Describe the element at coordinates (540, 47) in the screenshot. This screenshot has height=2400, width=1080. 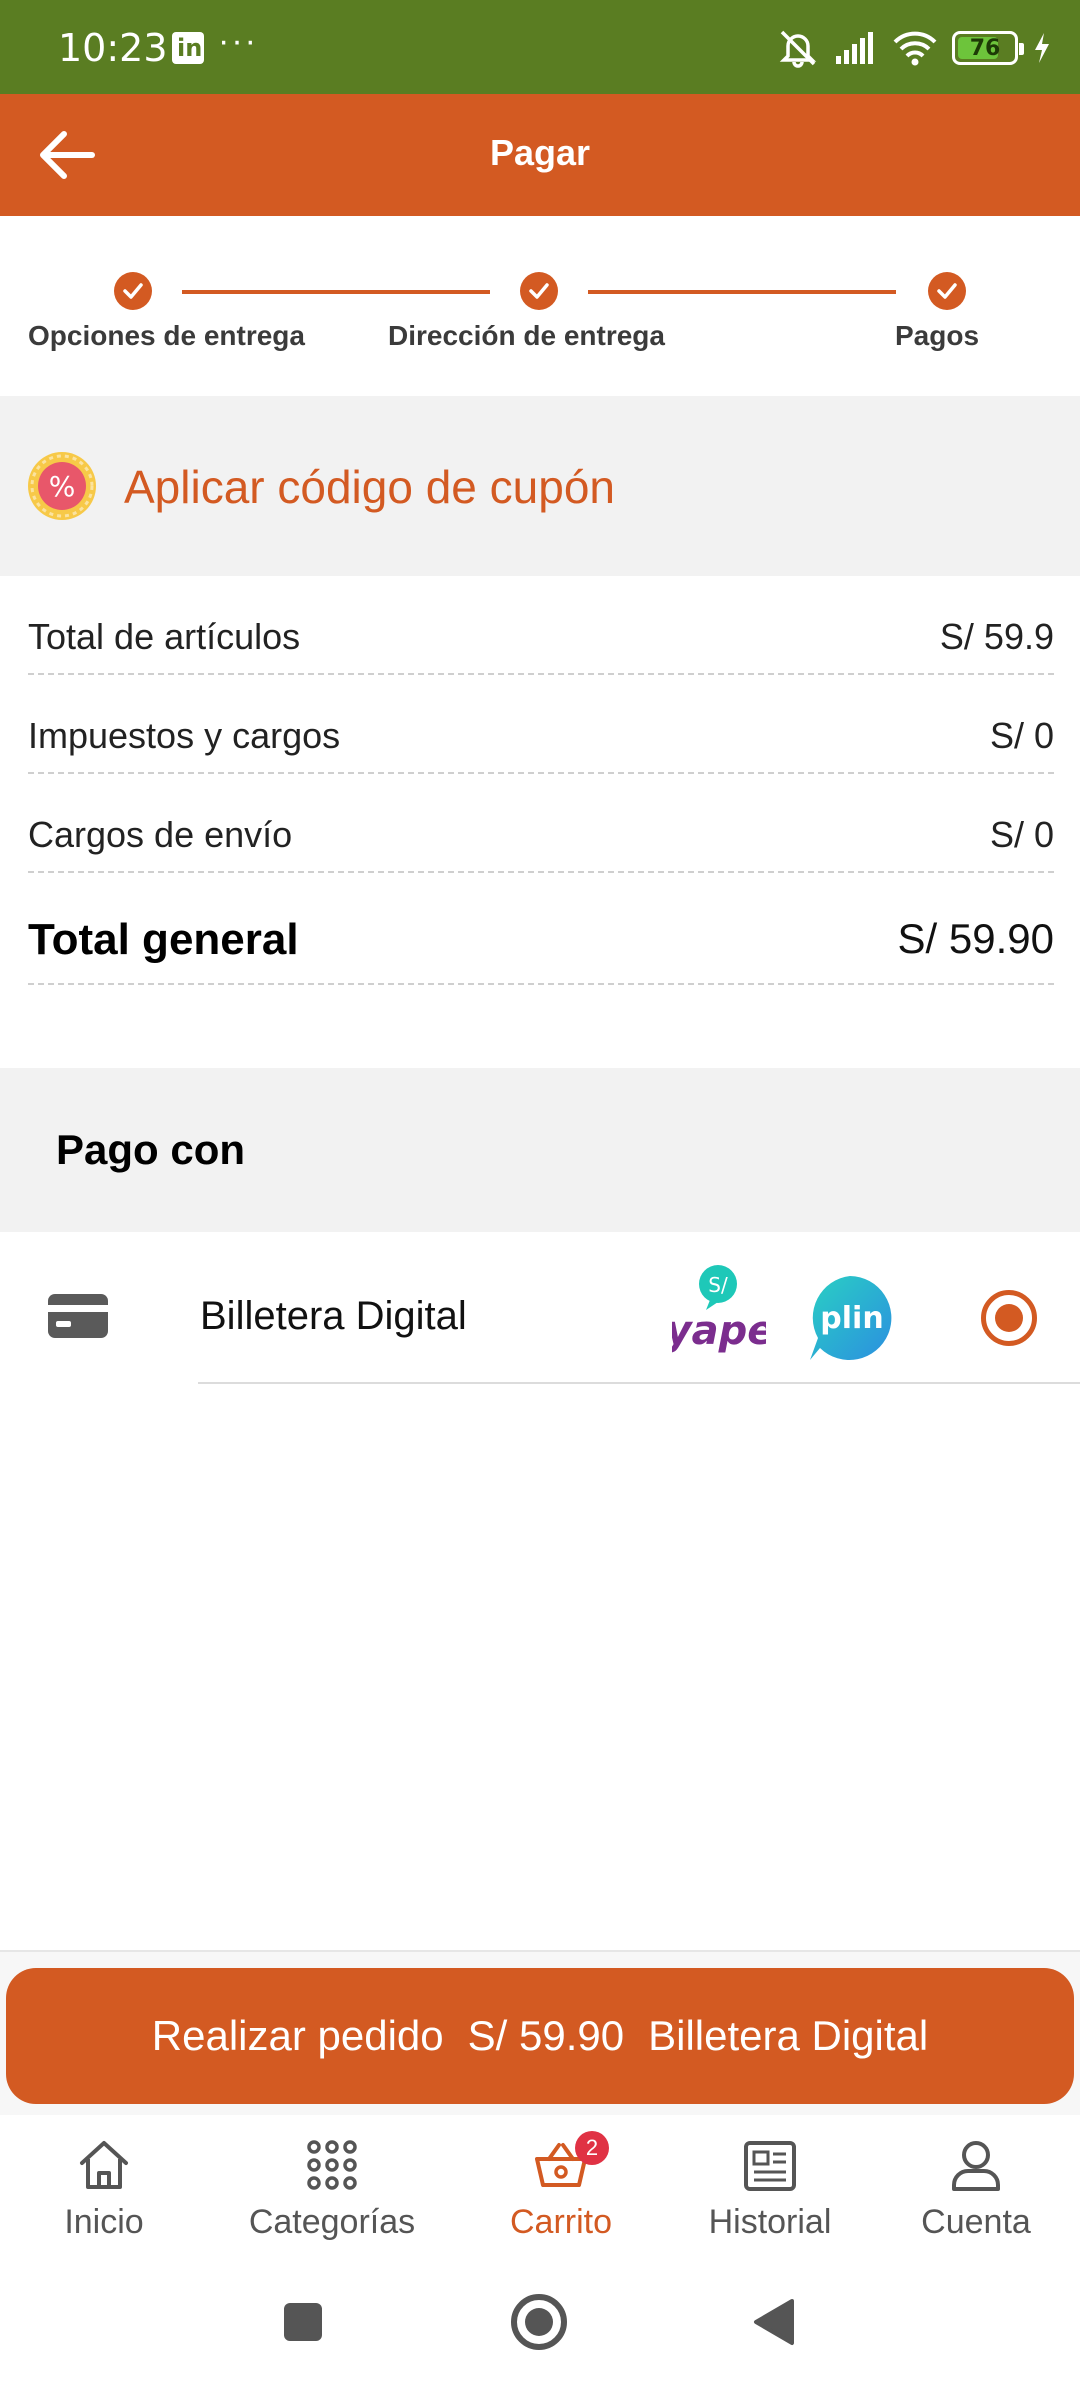
I see `status-bar: 10:23 in ··· 76` at that location.